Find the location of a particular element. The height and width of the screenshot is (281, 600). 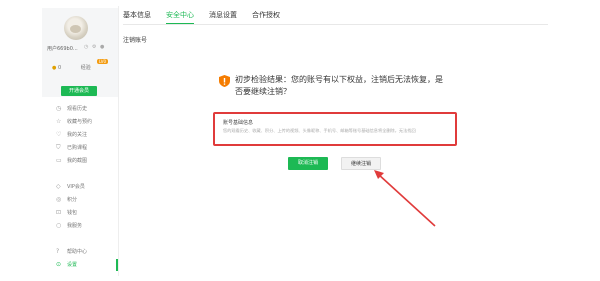

sidebar-item-vip: ◇ VIP会员 is located at coordinates (80, 187).